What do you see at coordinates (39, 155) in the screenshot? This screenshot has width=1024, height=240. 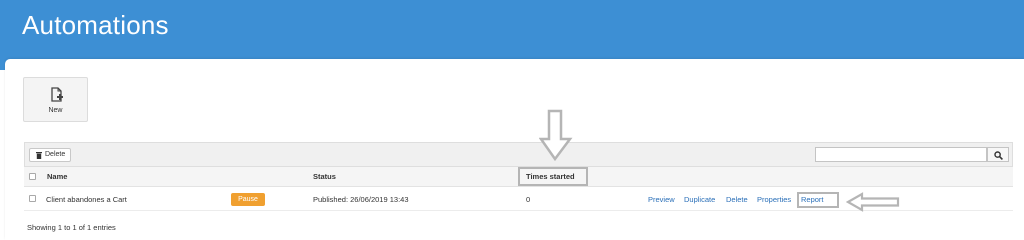 I see `trash-icon` at bounding box center [39, 155].